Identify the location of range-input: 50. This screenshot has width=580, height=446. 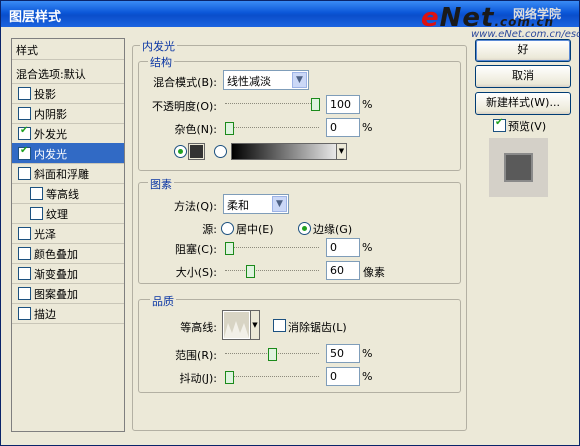
(343, 353).